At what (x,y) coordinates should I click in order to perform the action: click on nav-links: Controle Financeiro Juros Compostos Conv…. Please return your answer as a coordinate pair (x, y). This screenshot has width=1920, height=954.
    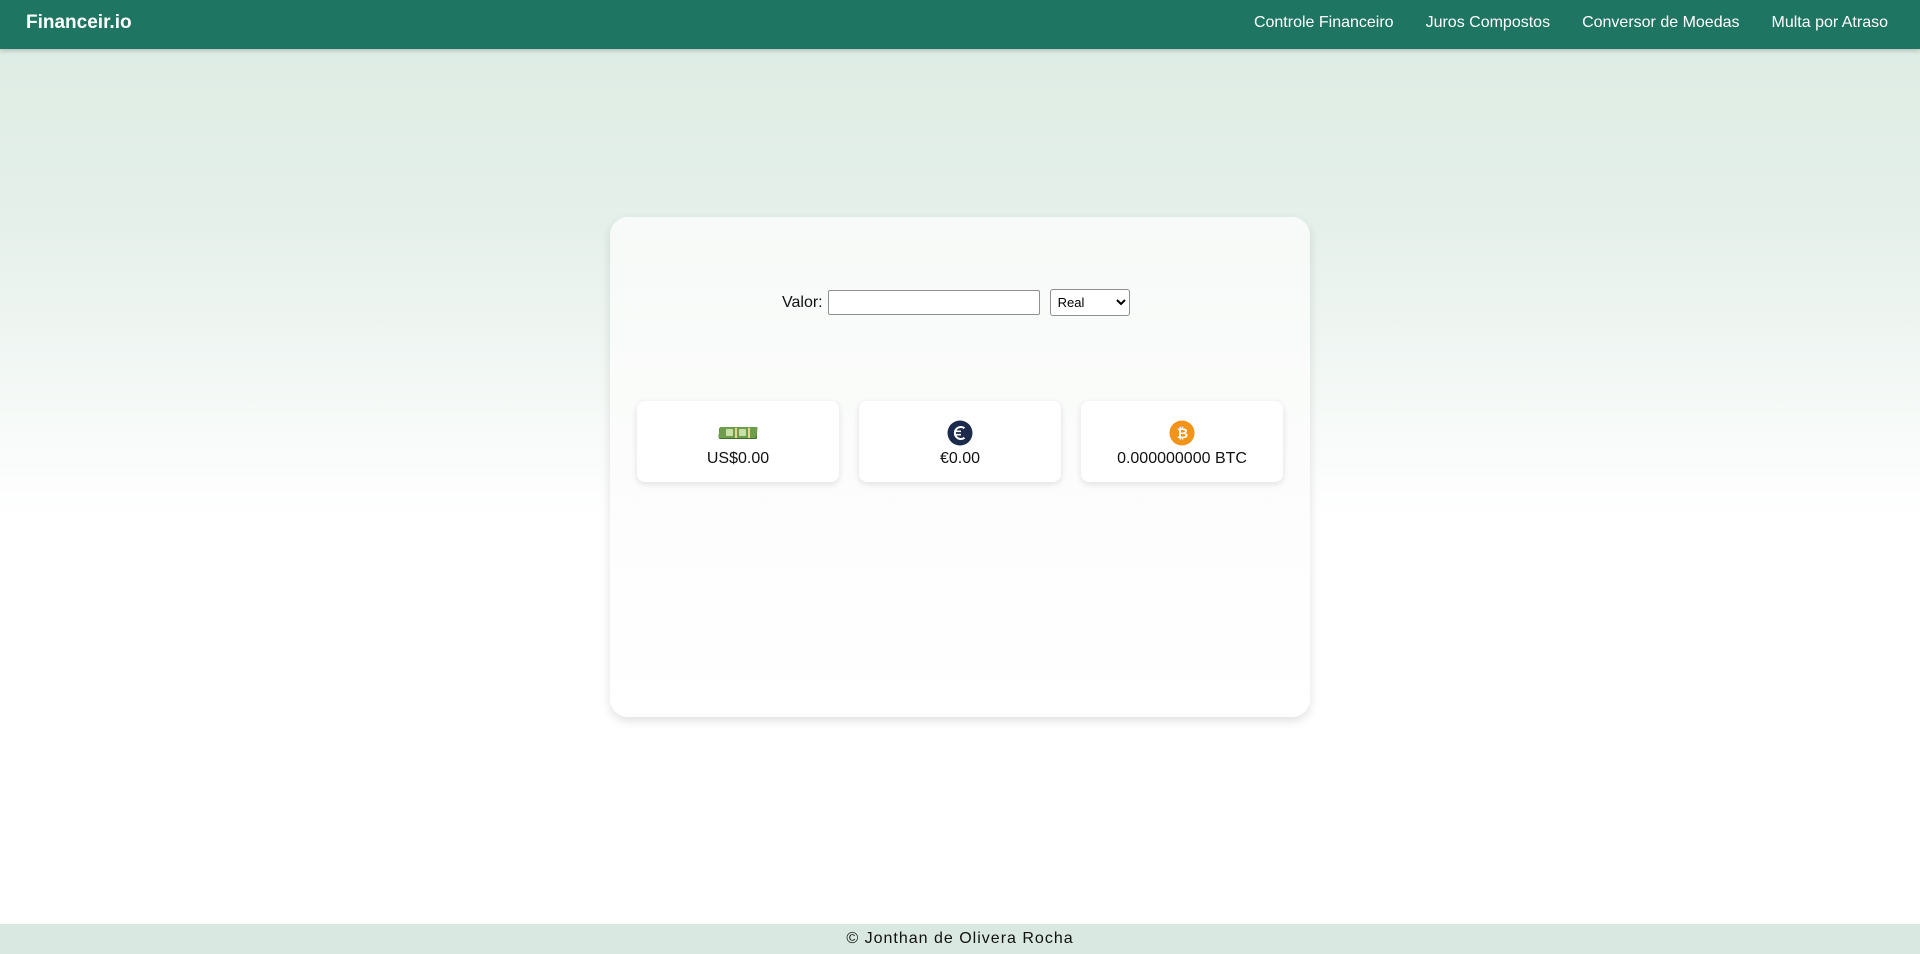
    Looking at the image, I should click on (1571, 23).